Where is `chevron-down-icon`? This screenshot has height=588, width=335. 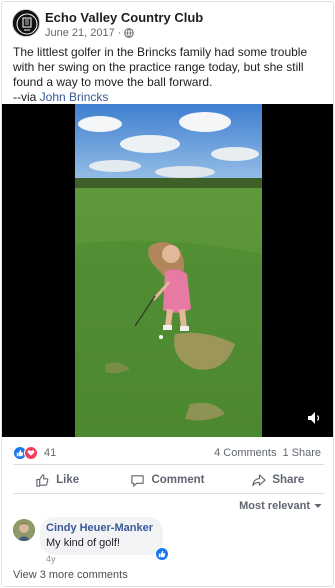
chevron-down-icon is located at coordinates (318, 506).